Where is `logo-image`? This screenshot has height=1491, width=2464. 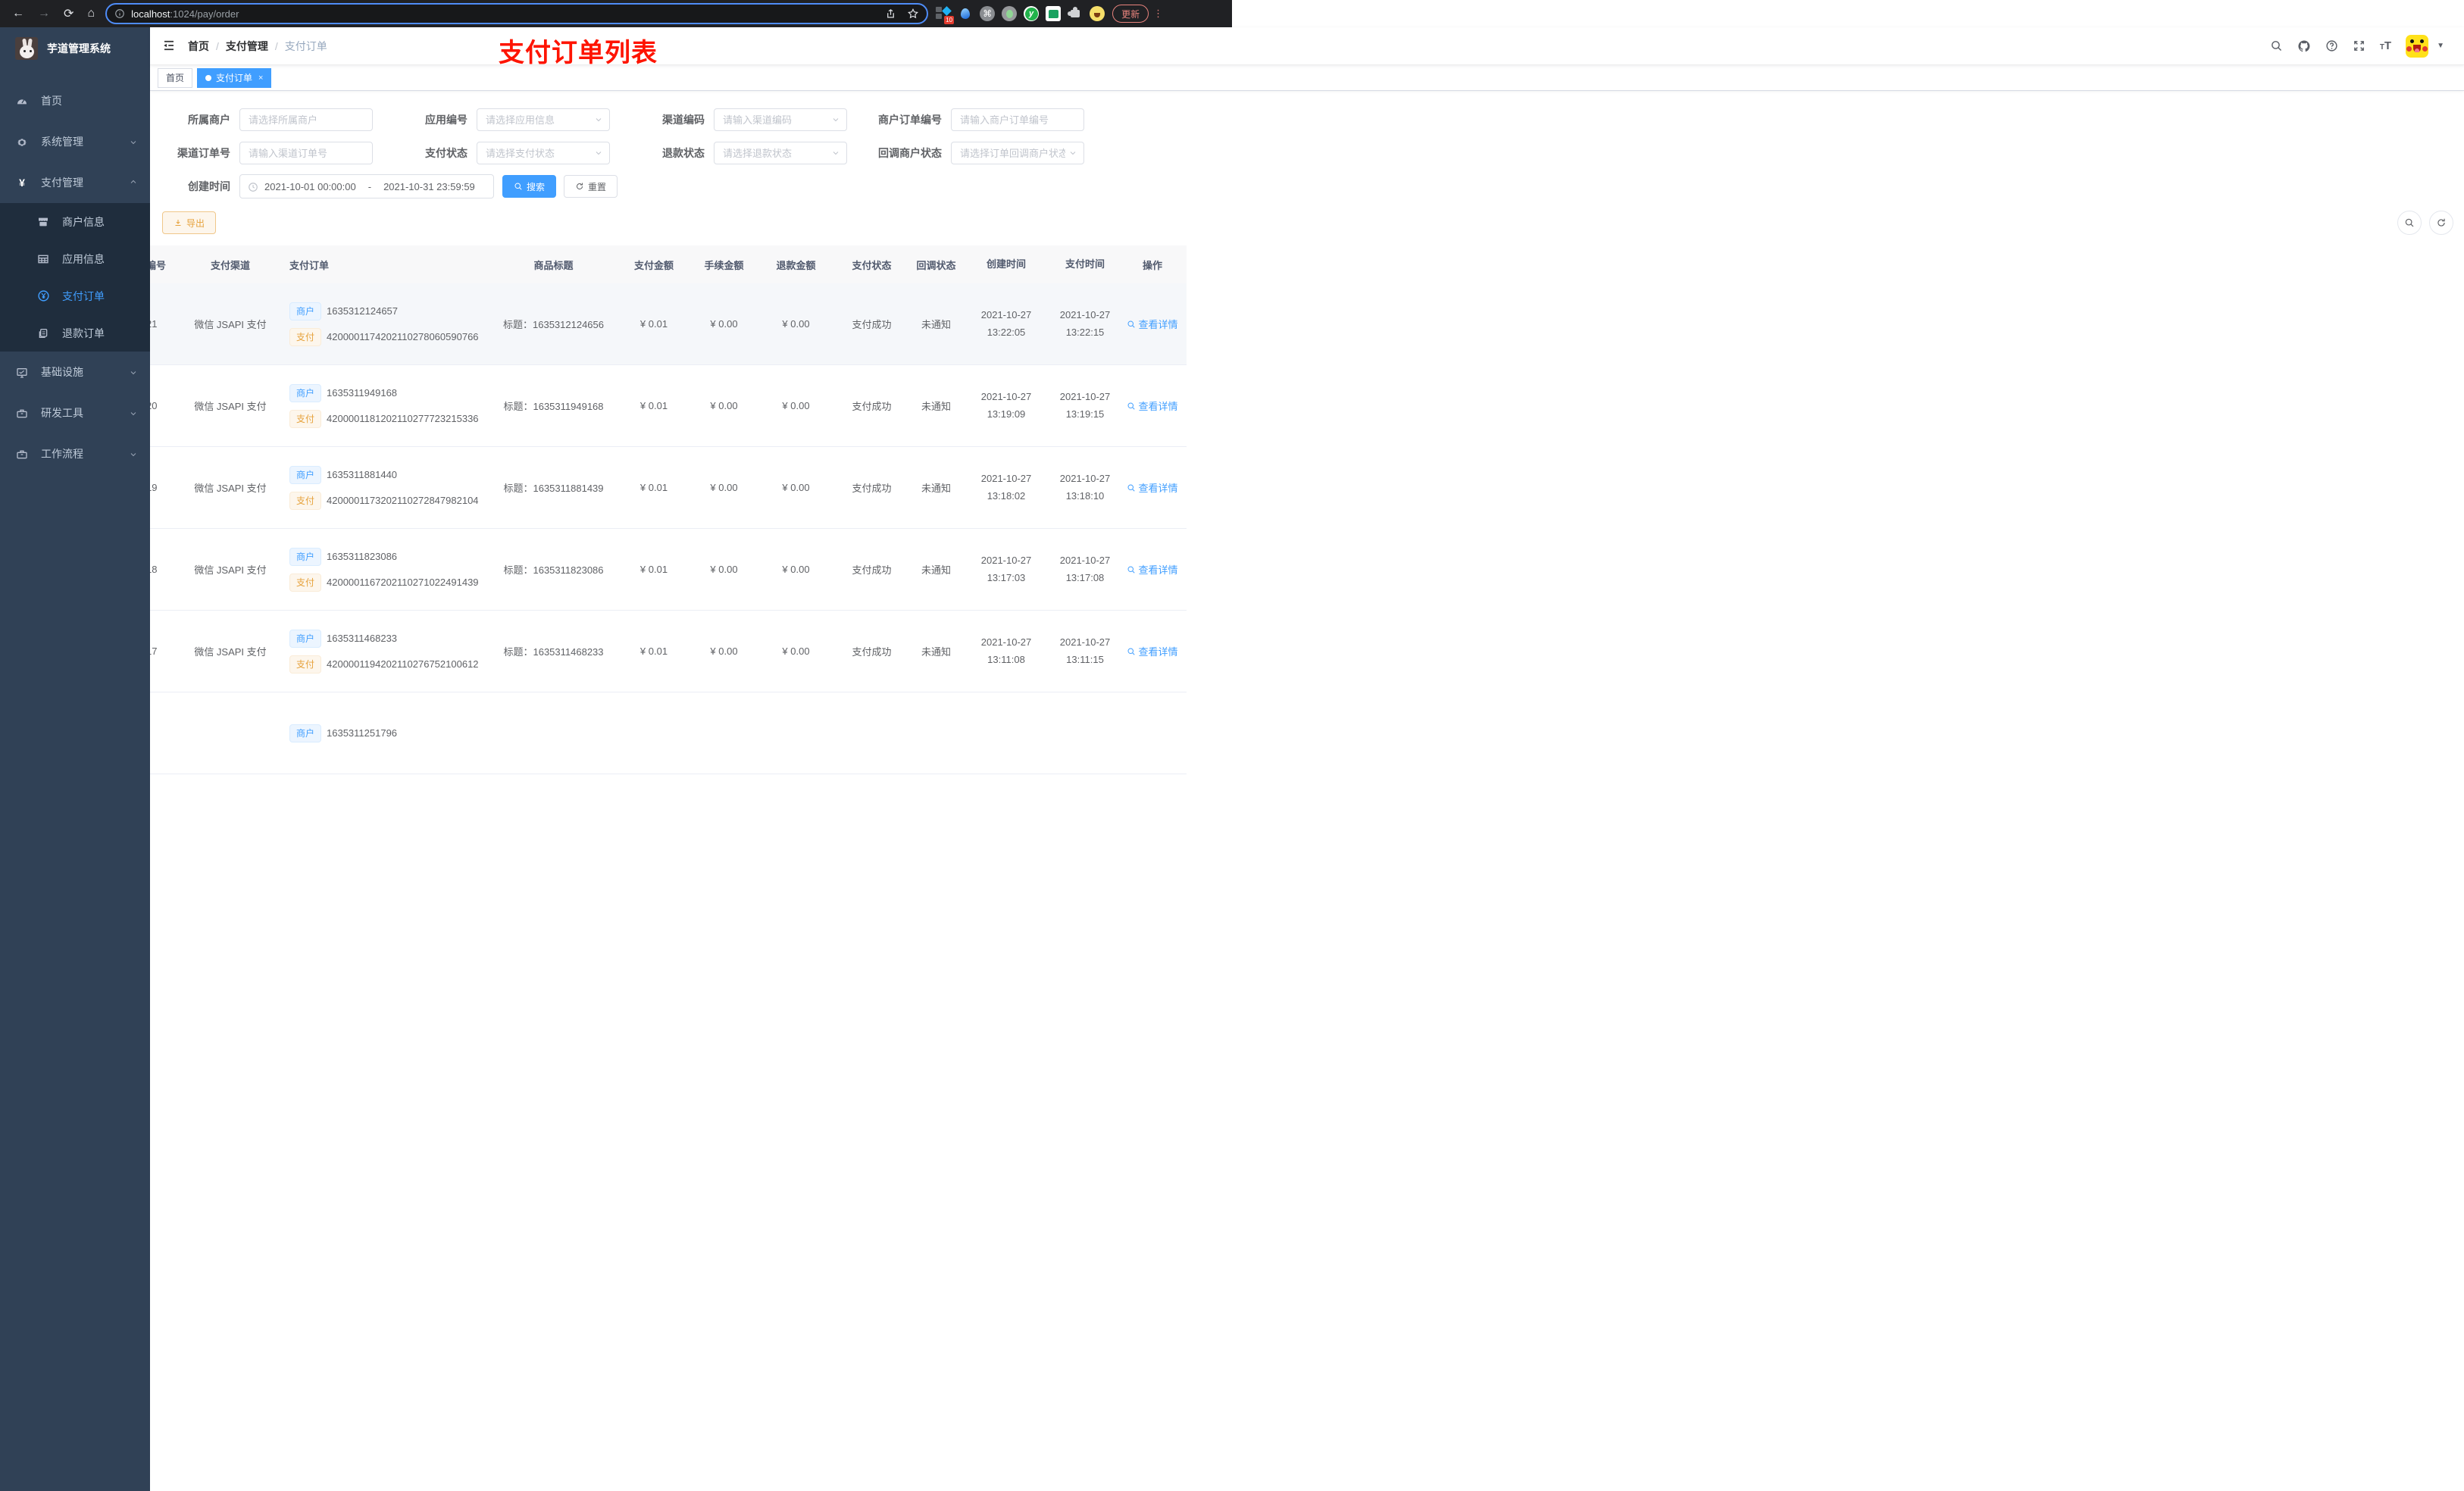
logo-image is located at coordinates (26, 48).